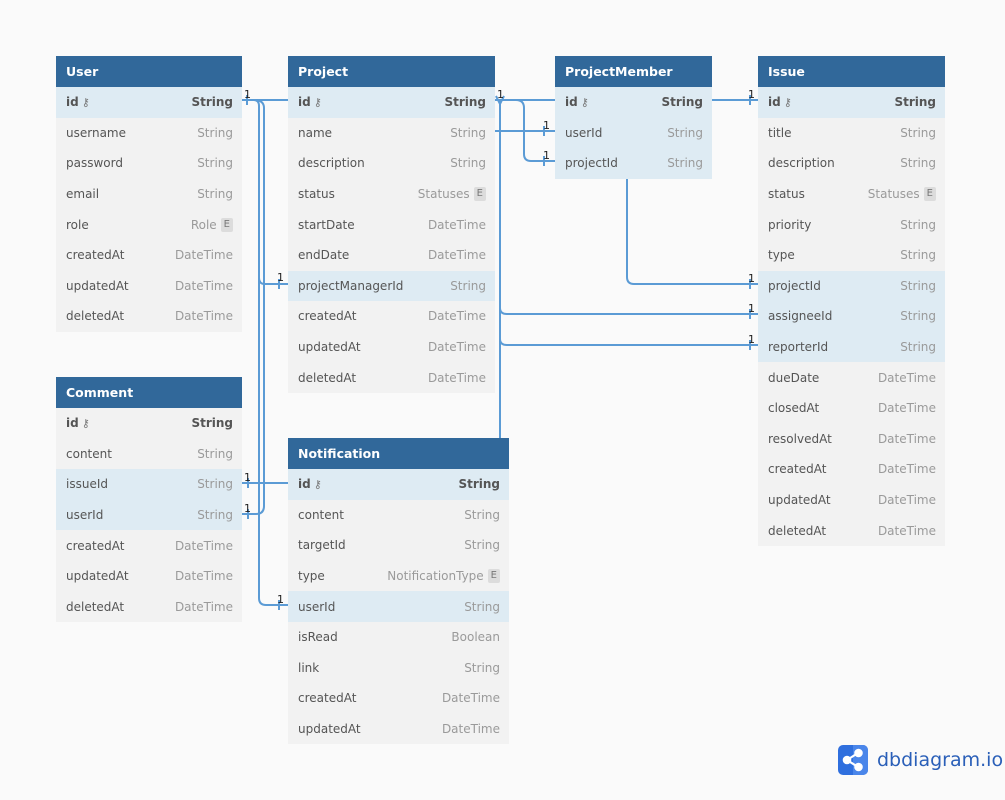 Image resolution: width=1005 pixels, height=800 pixels. Describe the element at coordinates (851, 224) in the screenshot. I see `field-row: priority String` at that location.